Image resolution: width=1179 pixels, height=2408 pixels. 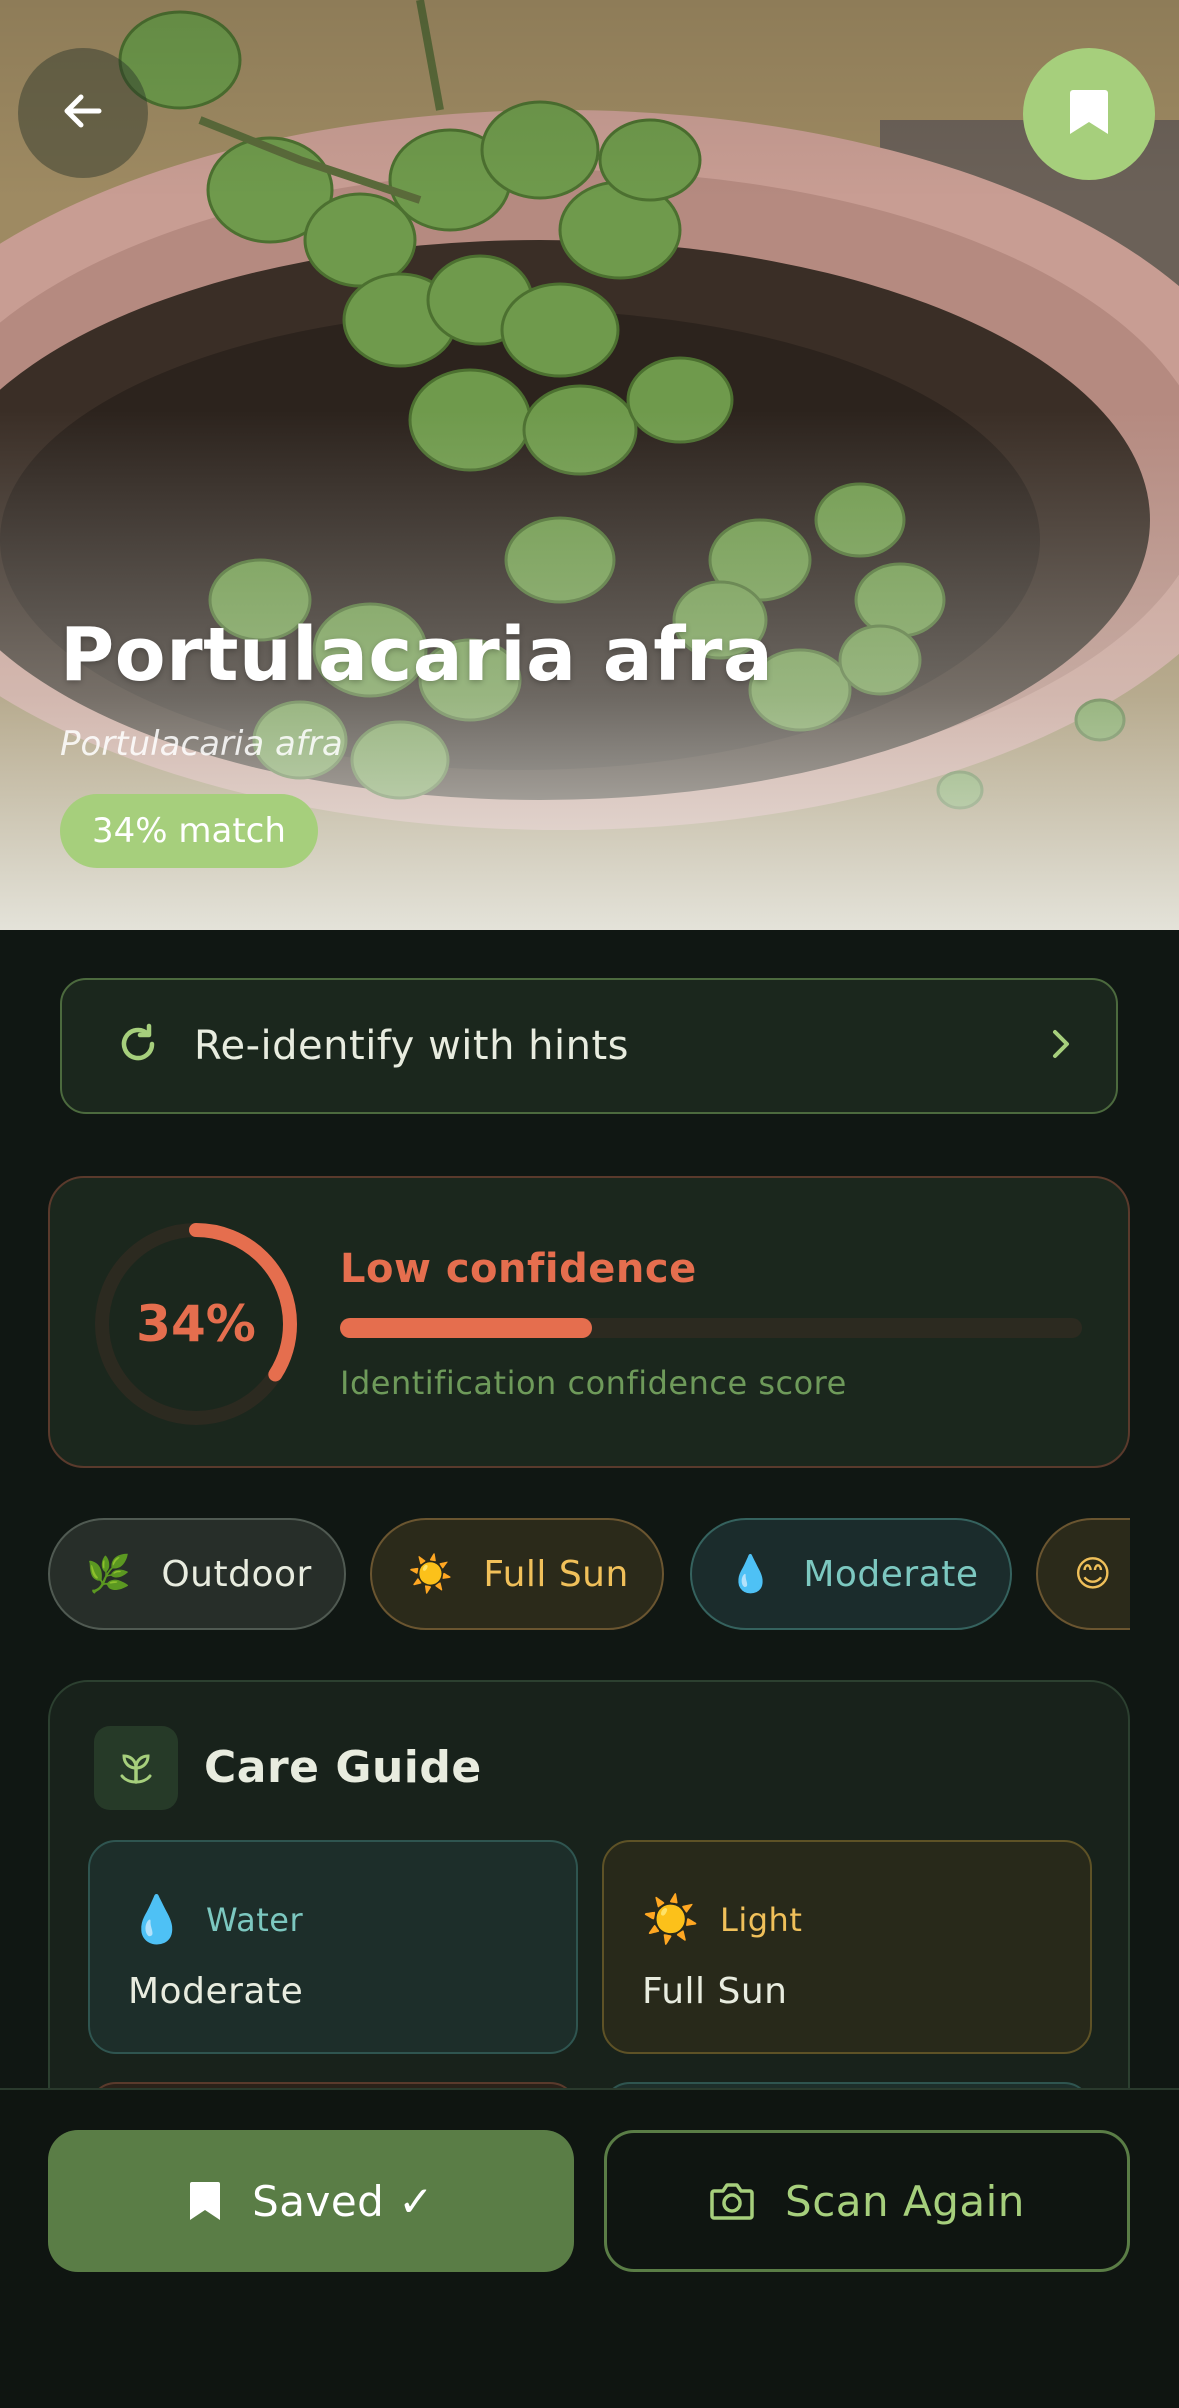 I want to click on confidence-caption: Identification confidence score, so click(x=593, y=1383).